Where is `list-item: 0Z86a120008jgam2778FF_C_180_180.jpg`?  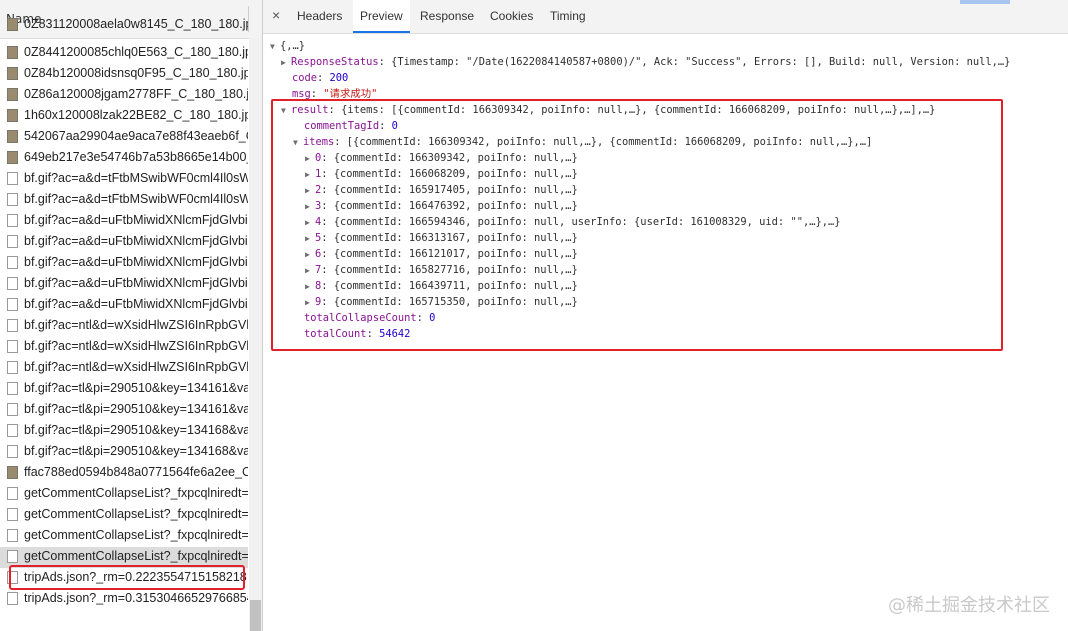
list-item: 0Z86a120008jgam2778FF_C_180_180.jpg is located at coordinates (124, 95).